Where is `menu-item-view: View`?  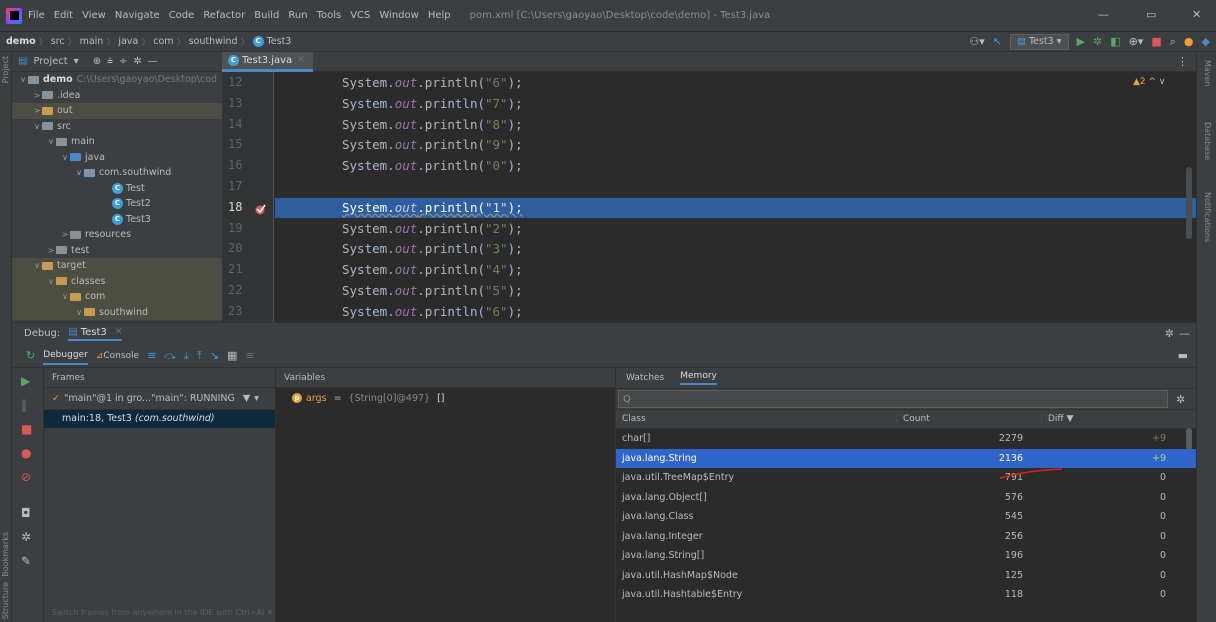 menu-item-view: View is located at coordinates (94, 15).